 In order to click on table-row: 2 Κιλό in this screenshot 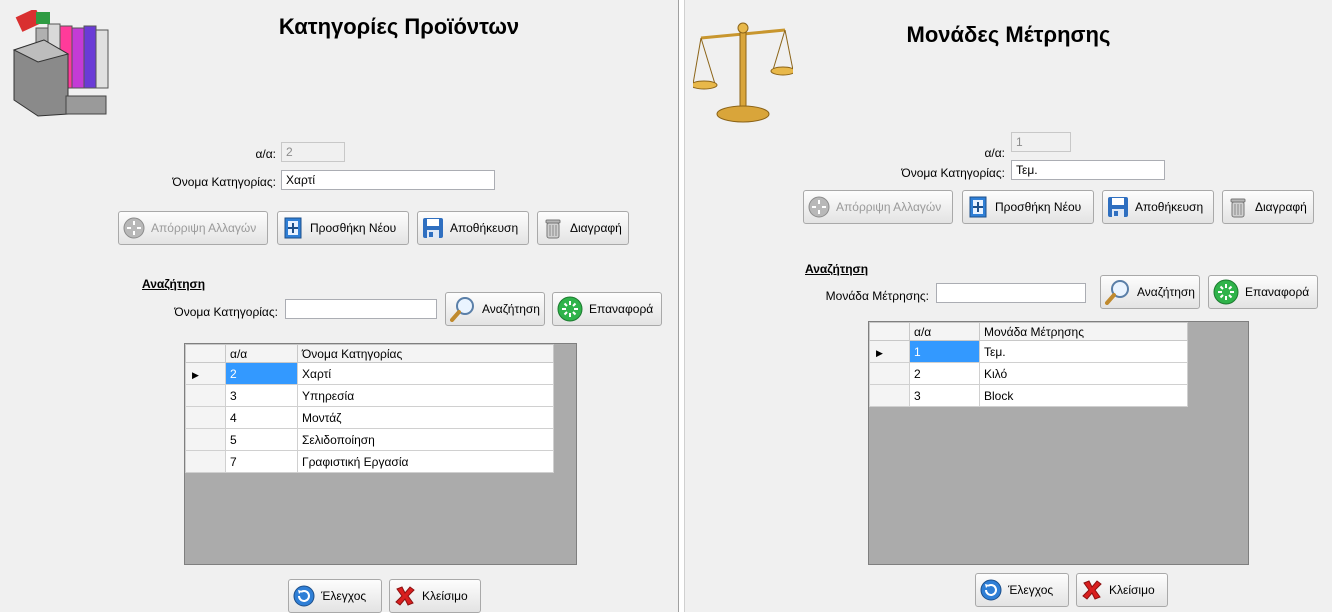, I will do `click(1028, 373)`.